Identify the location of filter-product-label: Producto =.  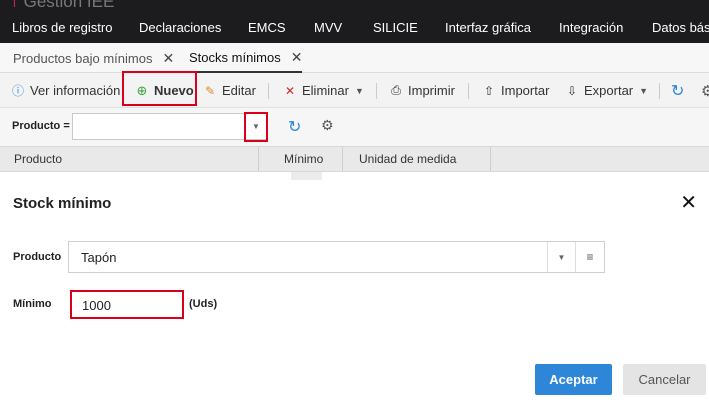
(41, 126).